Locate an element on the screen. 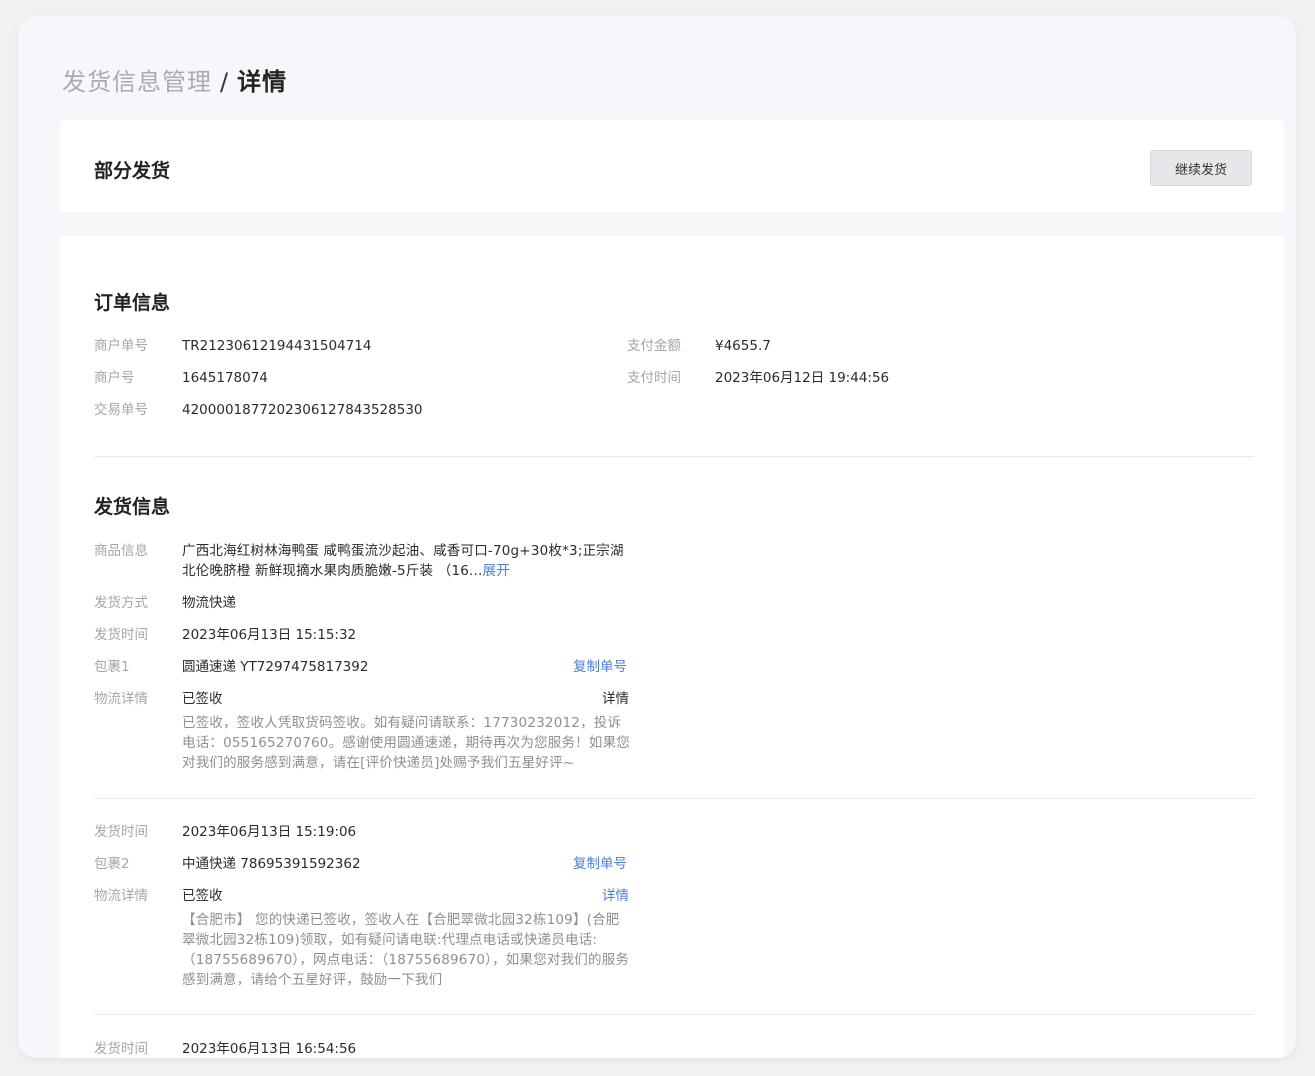  transaction-no-value: 4200001877202306127843528530 is located at coordinates (302, 410).